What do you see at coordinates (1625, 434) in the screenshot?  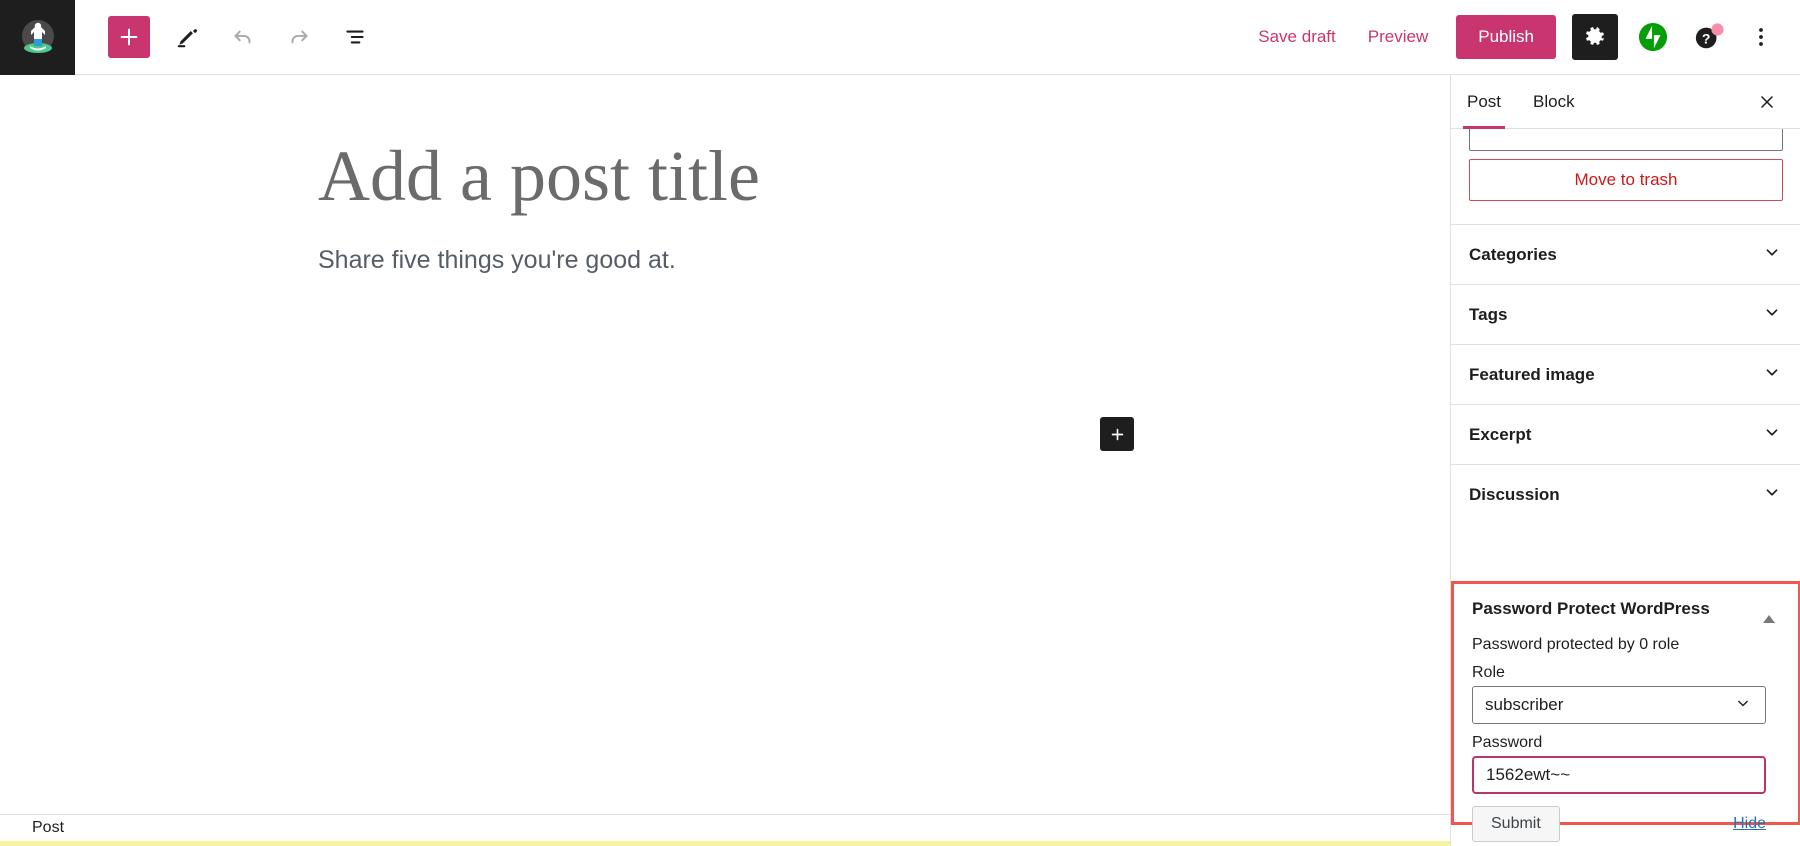 I see `sidebar-item-excerpt: Excerpt` at bounding box center [1625, 434].